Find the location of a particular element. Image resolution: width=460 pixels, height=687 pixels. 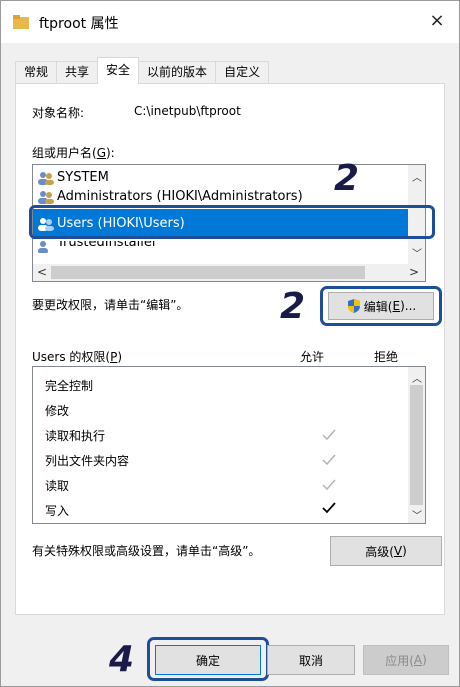

list-item: Administrators (HIOKI\Administrators) is located at coordinates (170, 197).